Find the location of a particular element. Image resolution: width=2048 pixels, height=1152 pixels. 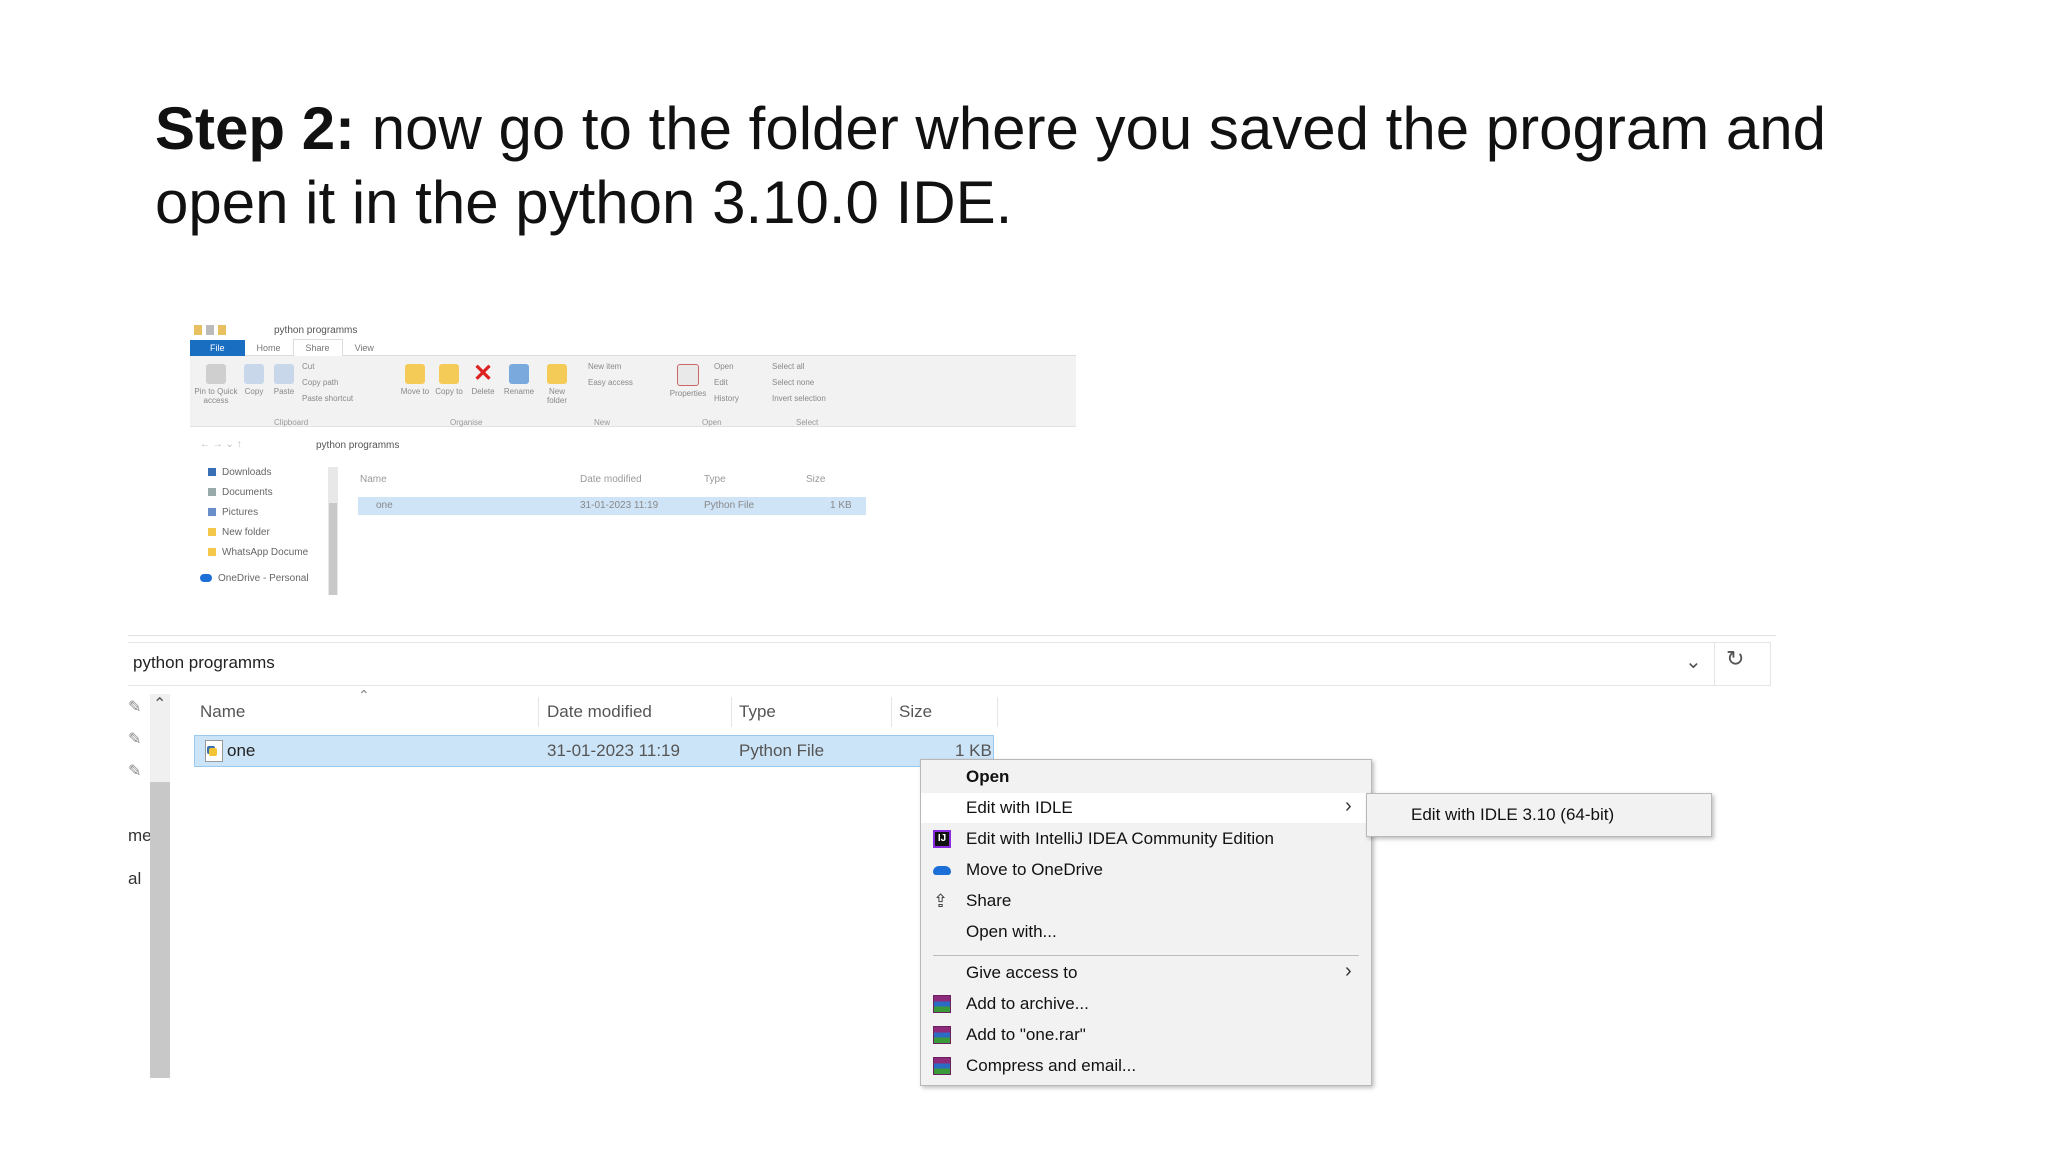

cut-button: Cut is located at coordinates (308, 366).